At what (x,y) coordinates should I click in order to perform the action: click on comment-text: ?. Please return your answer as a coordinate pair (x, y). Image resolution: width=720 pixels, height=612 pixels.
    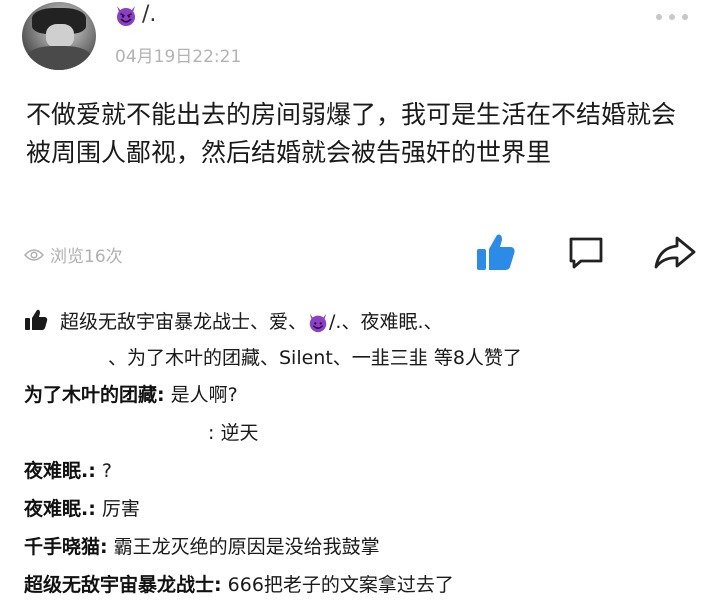
    Looking at the image, I should click on (103, 471).